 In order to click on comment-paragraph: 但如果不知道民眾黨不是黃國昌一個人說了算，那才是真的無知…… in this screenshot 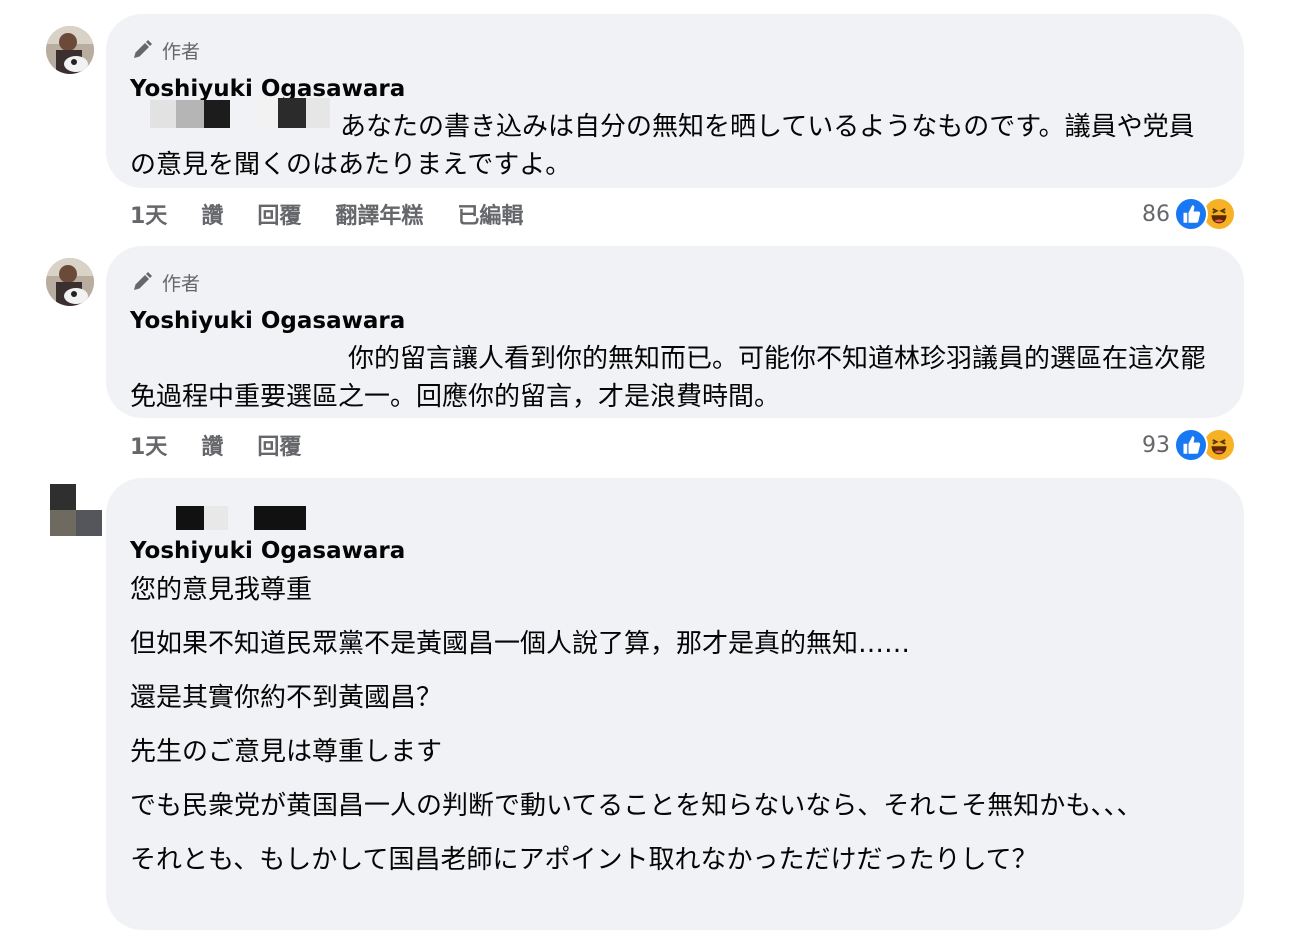, I will do `click(520, 644)`.